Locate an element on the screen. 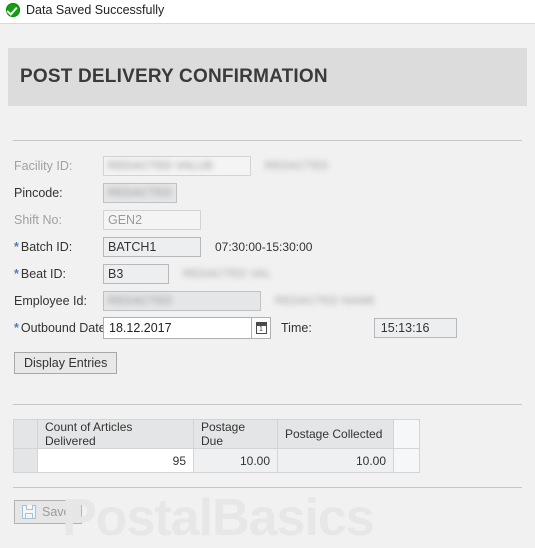  column-header-filler is located at coordinates (406, 434).